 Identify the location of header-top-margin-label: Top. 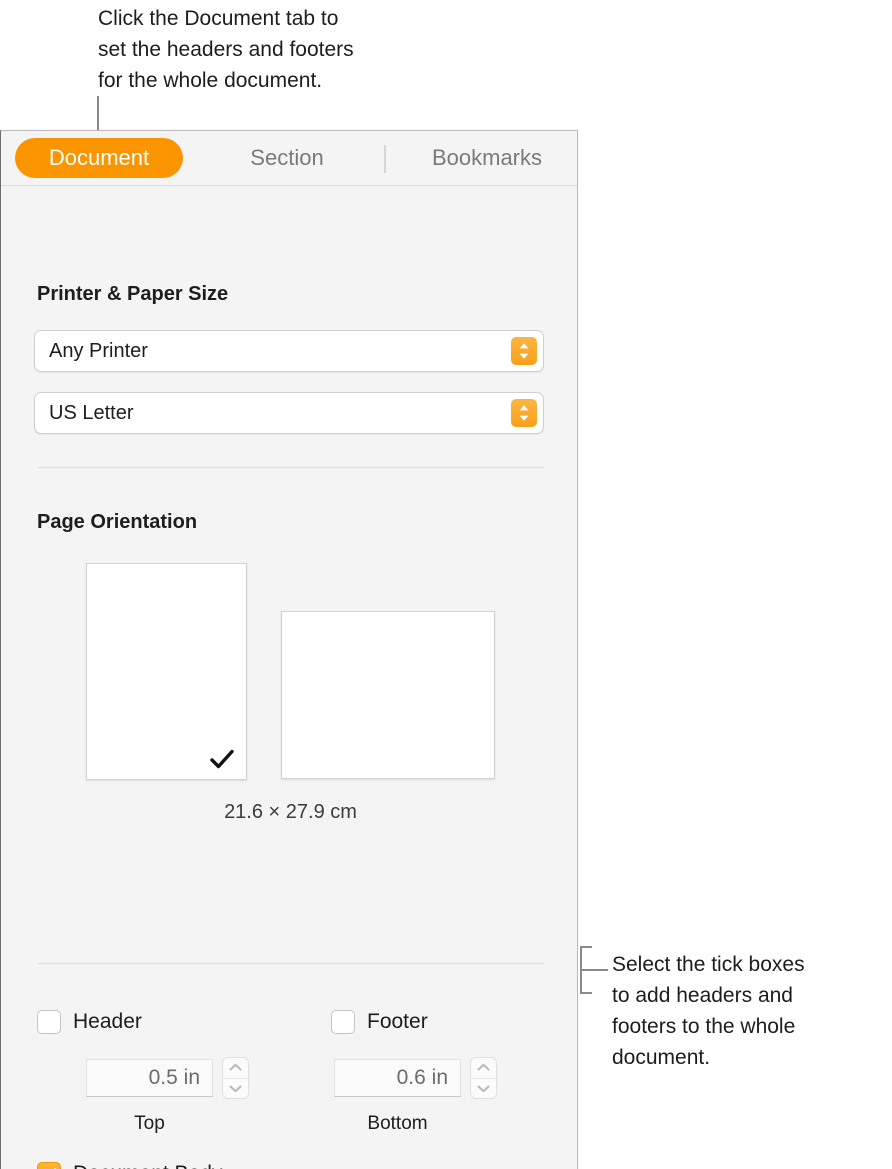
(149, 1123).